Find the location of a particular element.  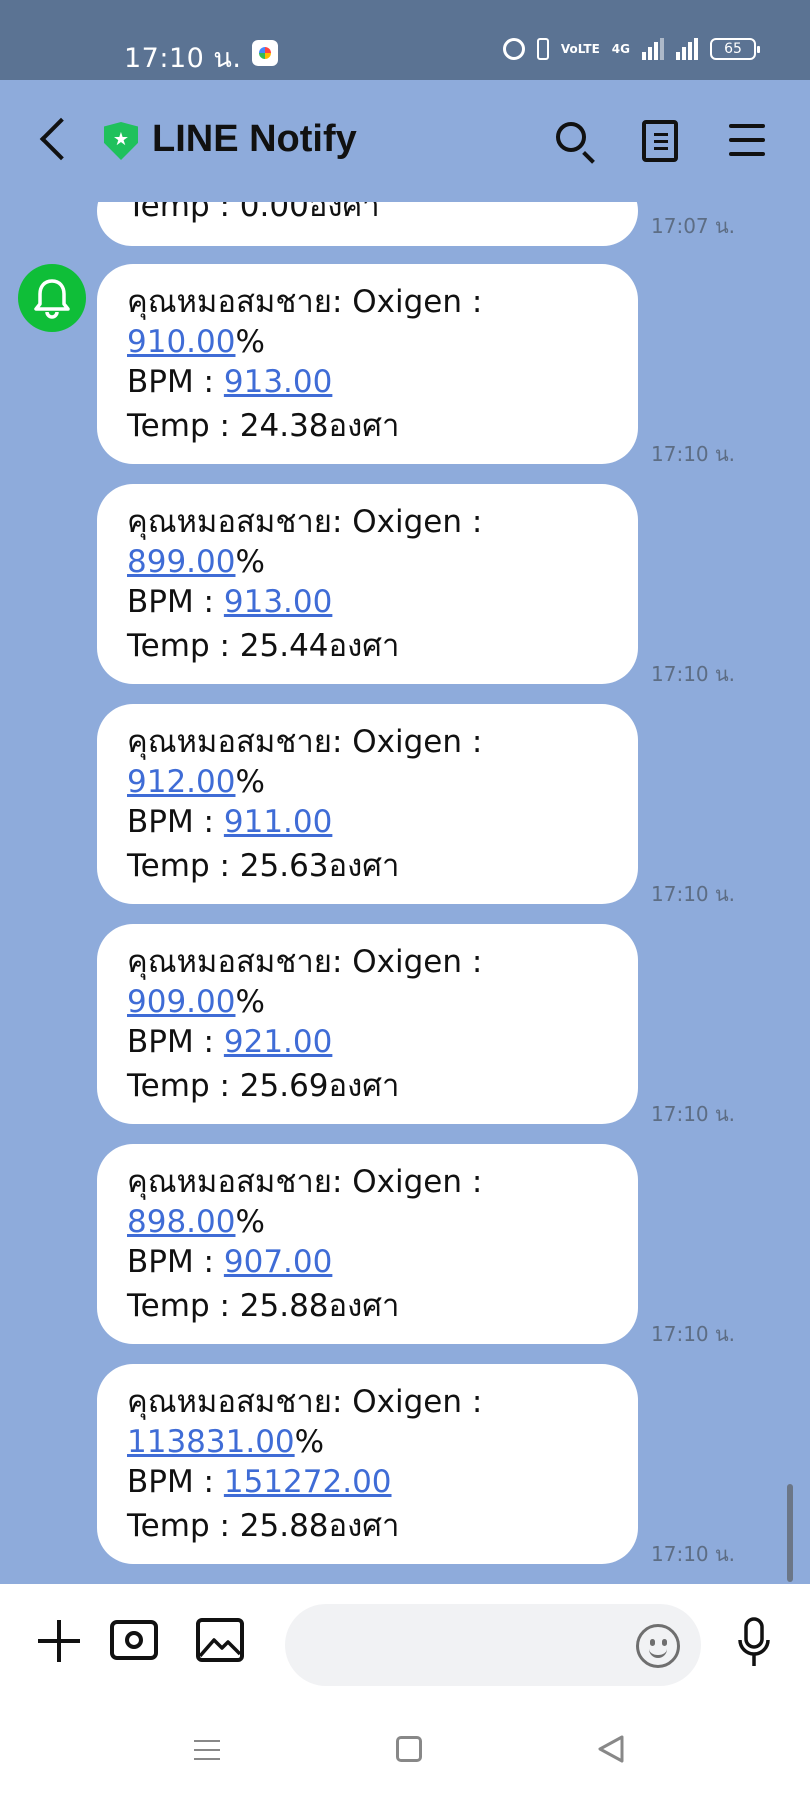

oxygen-value-link: 113831.00 is located at coordinates (211, 1442).